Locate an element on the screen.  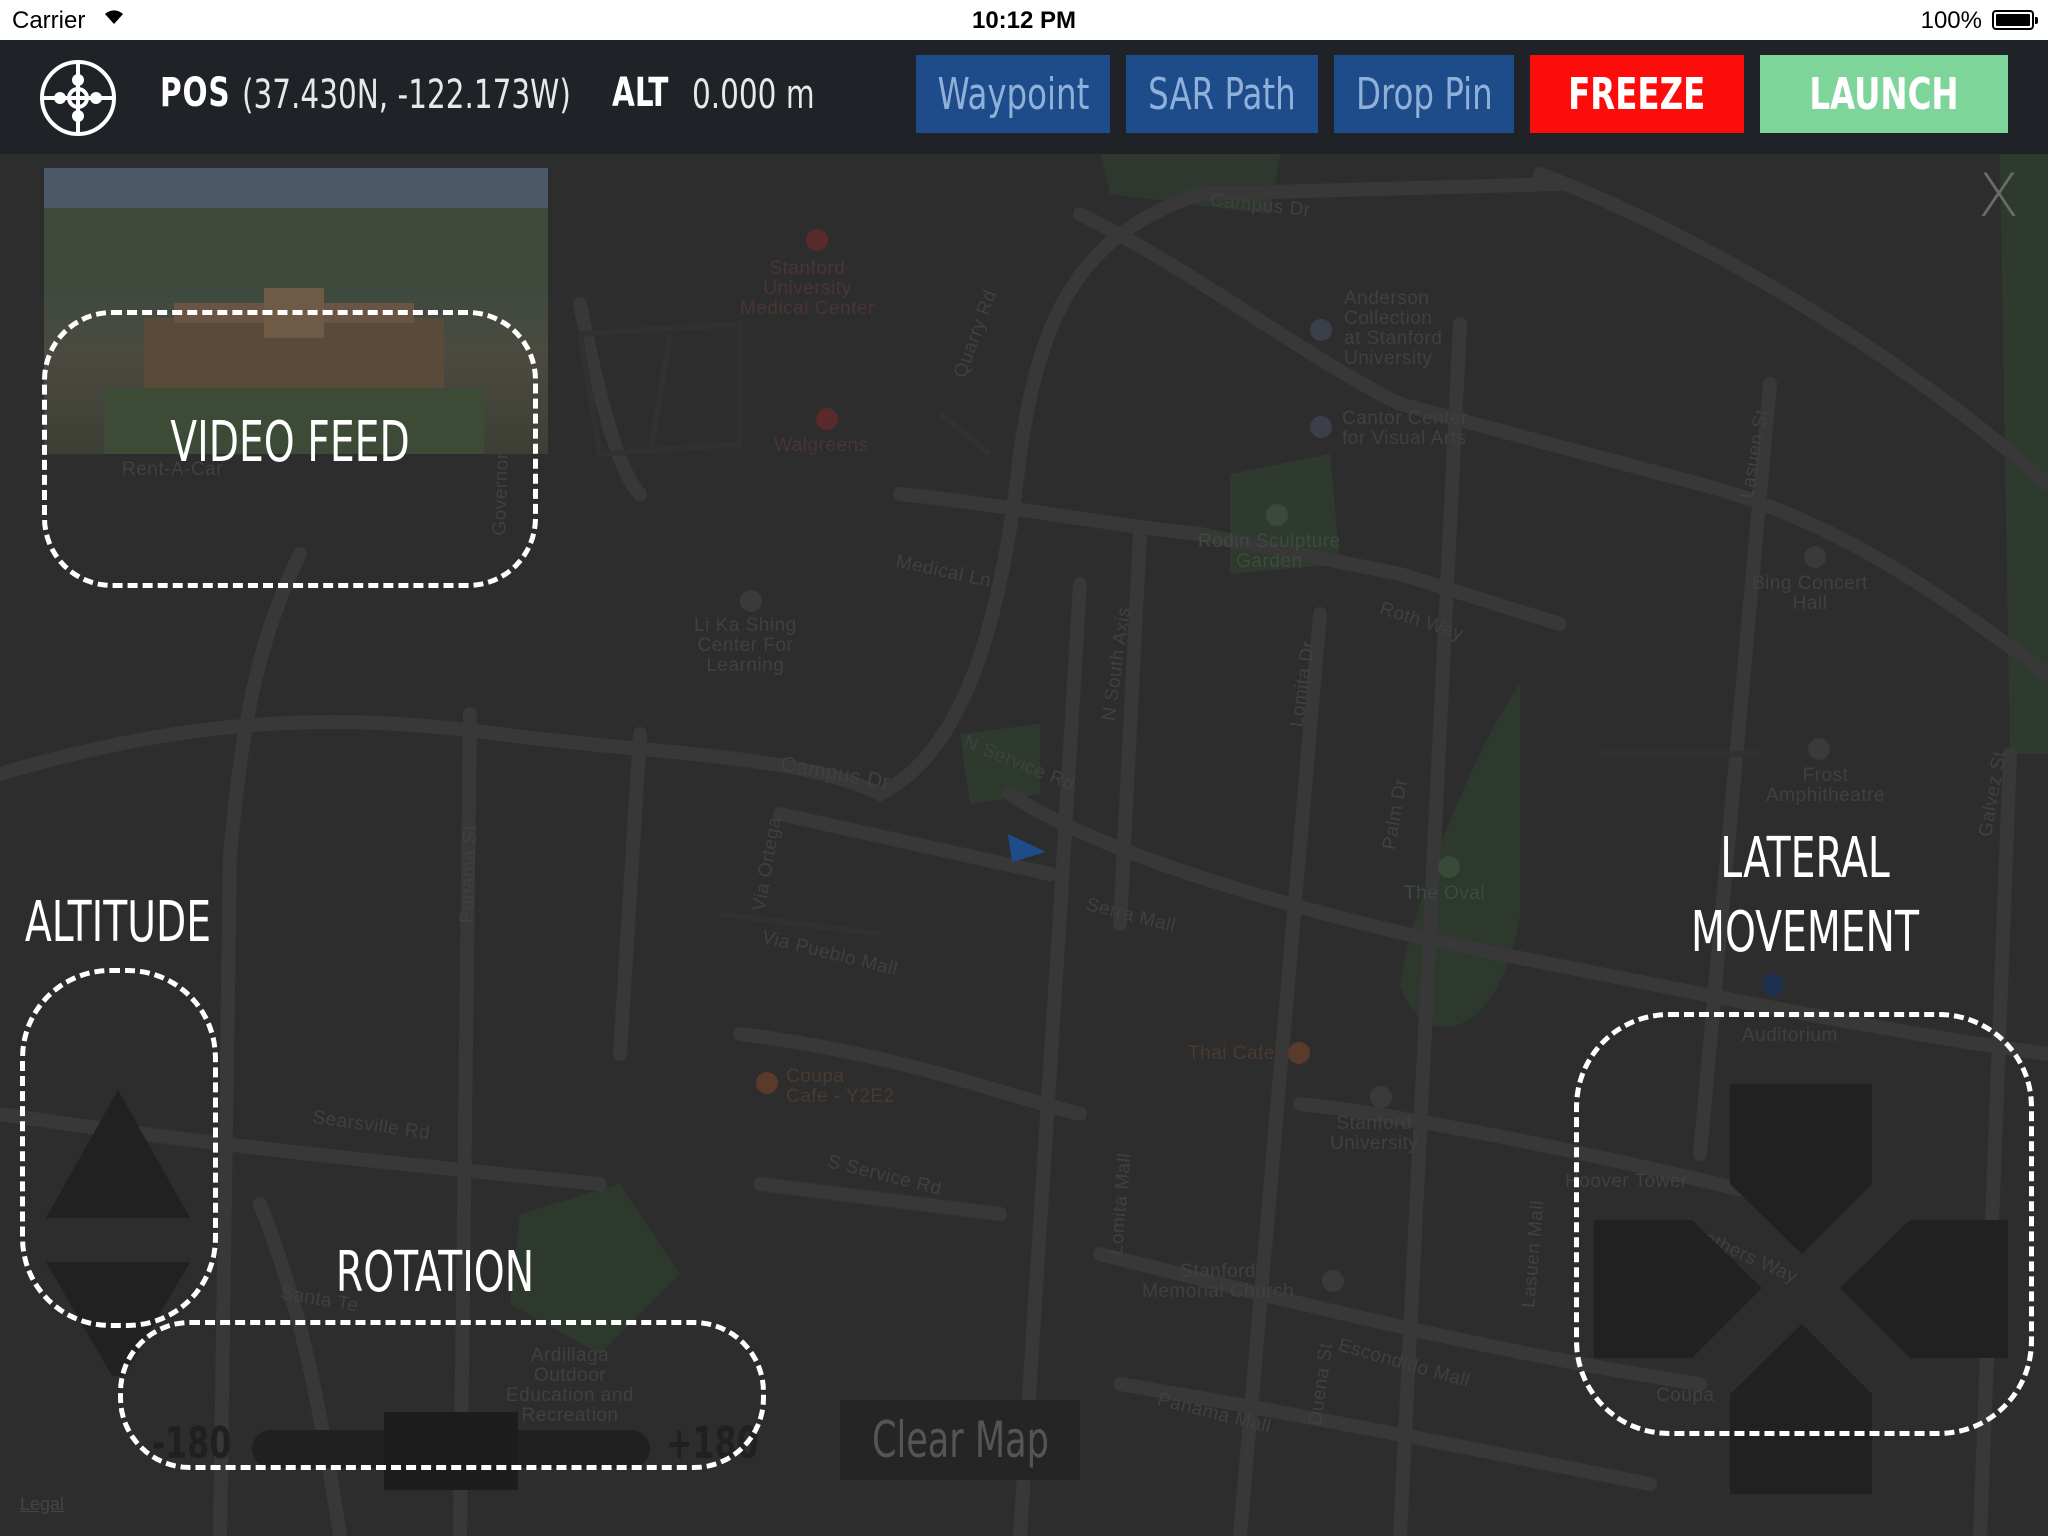
clear-map-label: Clear Map is located at coordinates (960, 1440).